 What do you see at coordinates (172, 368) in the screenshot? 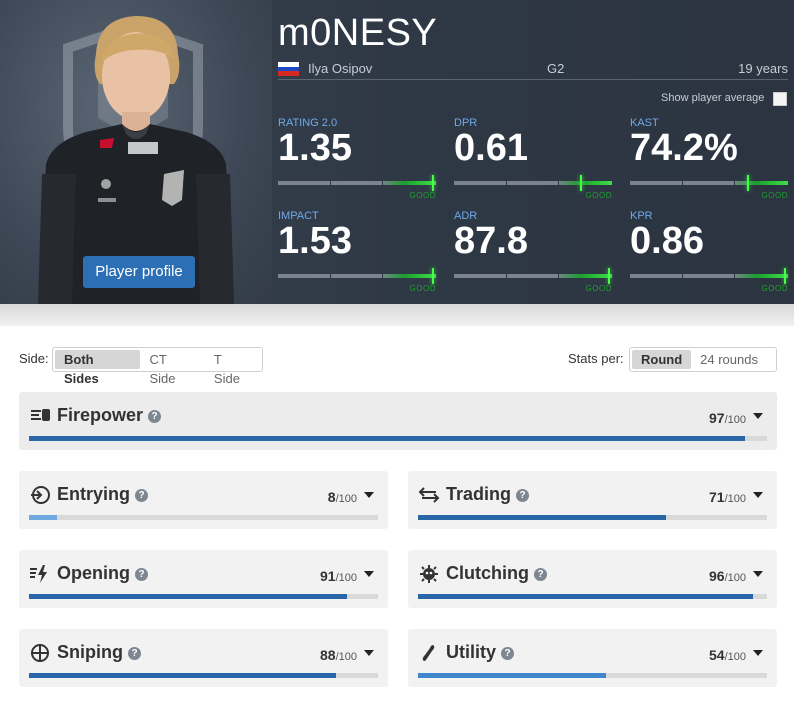
I see `side-option-ct: CT Side` at bounding box center [172, 368].